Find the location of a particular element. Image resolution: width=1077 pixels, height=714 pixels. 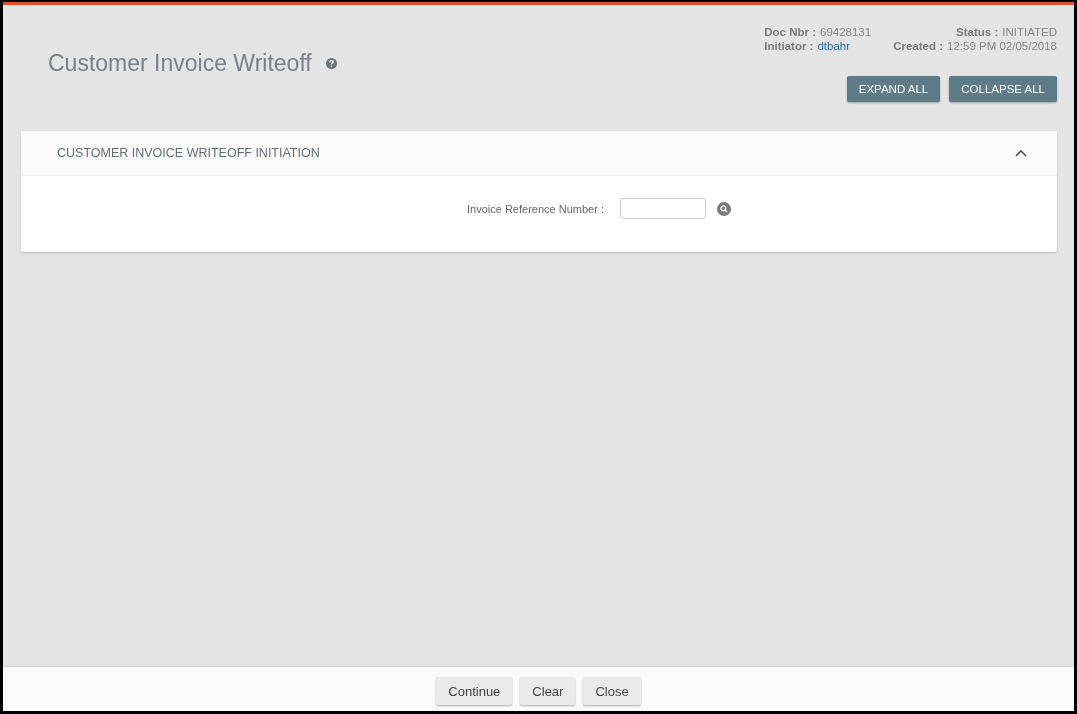

initiator-link: dtbahr is located at coordinates (834, 46).